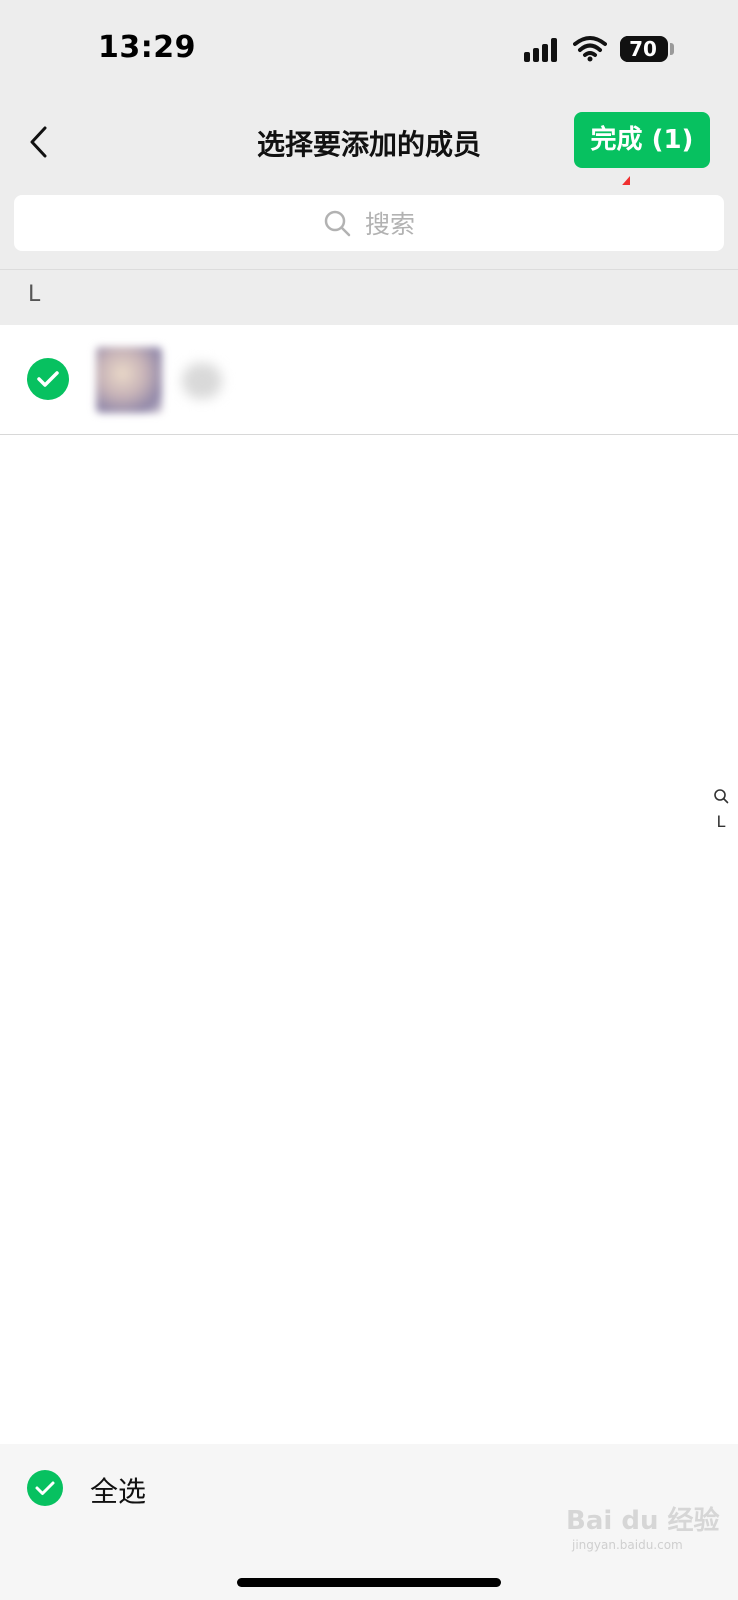 The height and width of the screenshot is (1600, 738). What do you see at coordinates (642, 140) in the screenshot?
I see `done-button: 完成 (1)` at bounding box center [642, 140].